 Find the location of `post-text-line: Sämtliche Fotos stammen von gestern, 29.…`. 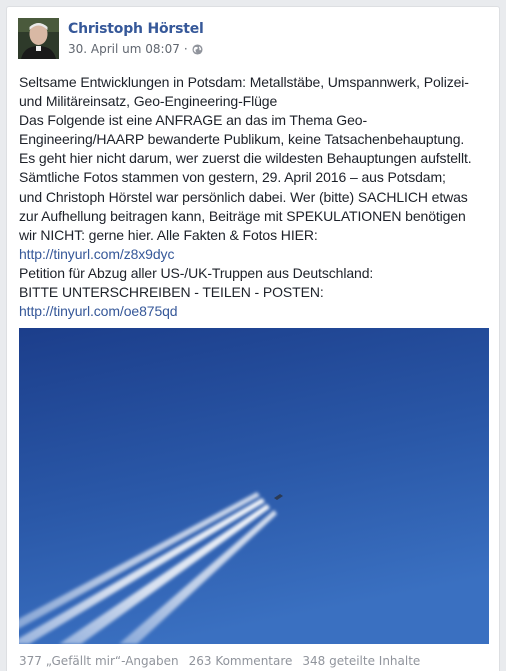

post-text-line: Sämtliche Fotos stammen von gestern, 29.… is located at coordinates (232, 177).